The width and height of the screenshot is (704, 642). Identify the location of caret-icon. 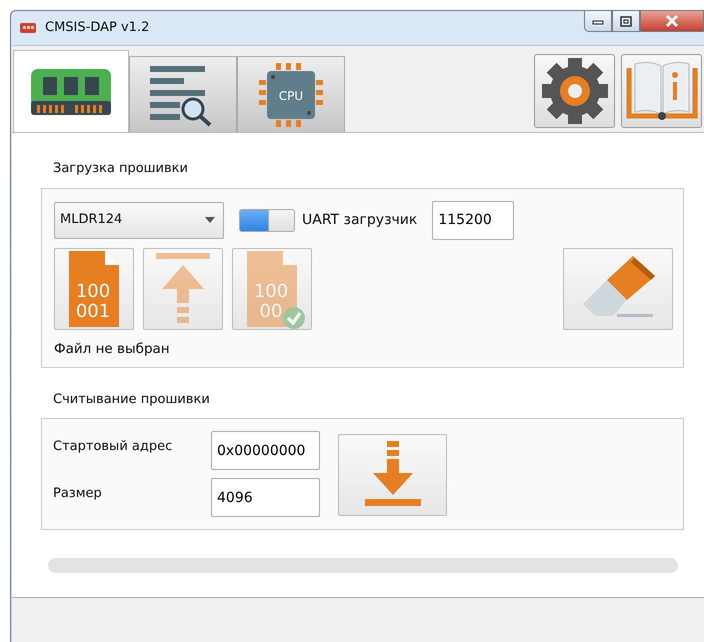
(210, 220).